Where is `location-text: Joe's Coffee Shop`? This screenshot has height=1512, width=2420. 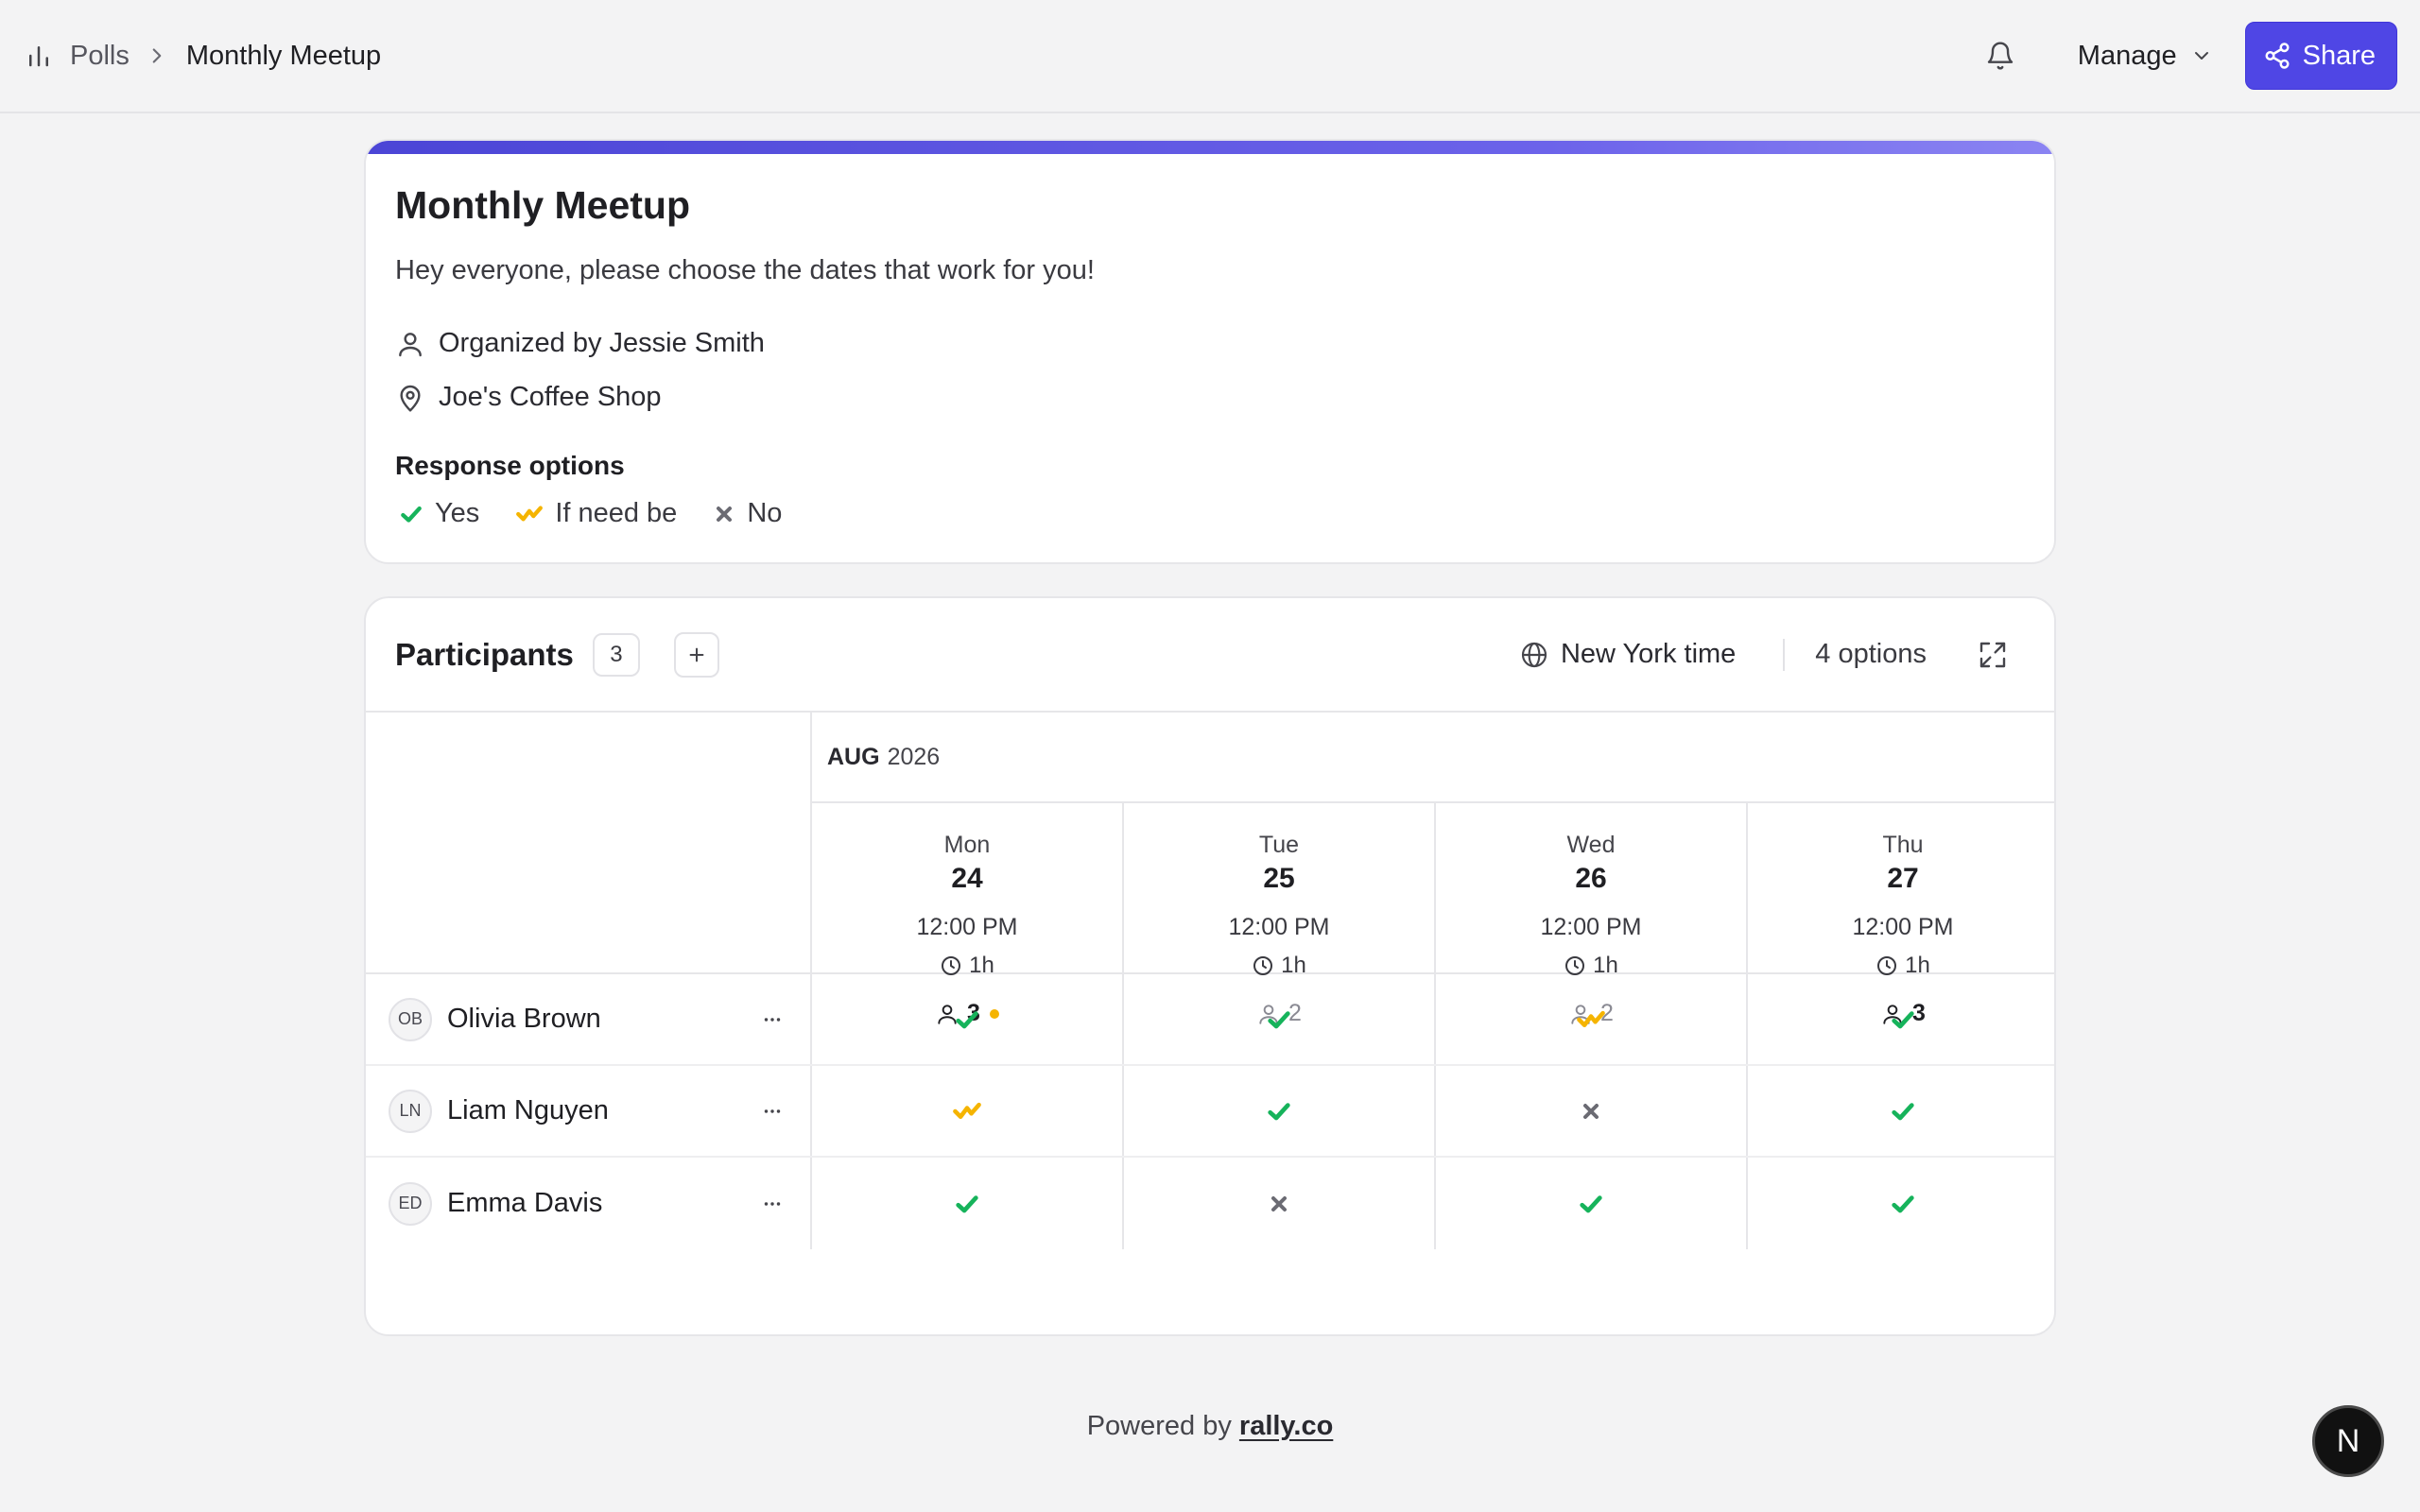 location-text: Joe's Coffee Shop is located at coordinates (550, 397).